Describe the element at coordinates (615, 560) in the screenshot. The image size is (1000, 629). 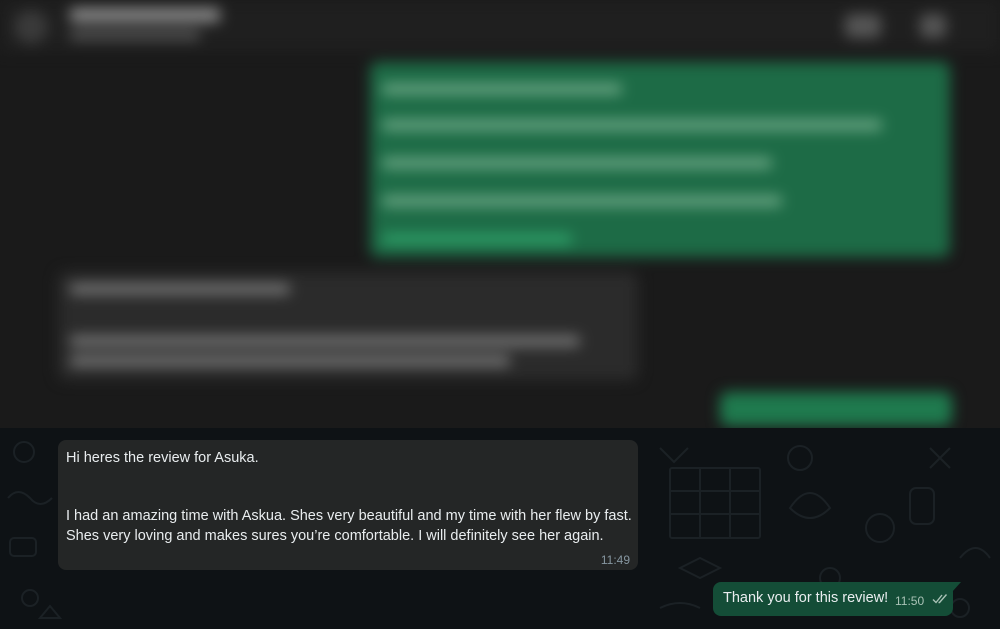
I see `message-timestamp: 11:49` at that location.